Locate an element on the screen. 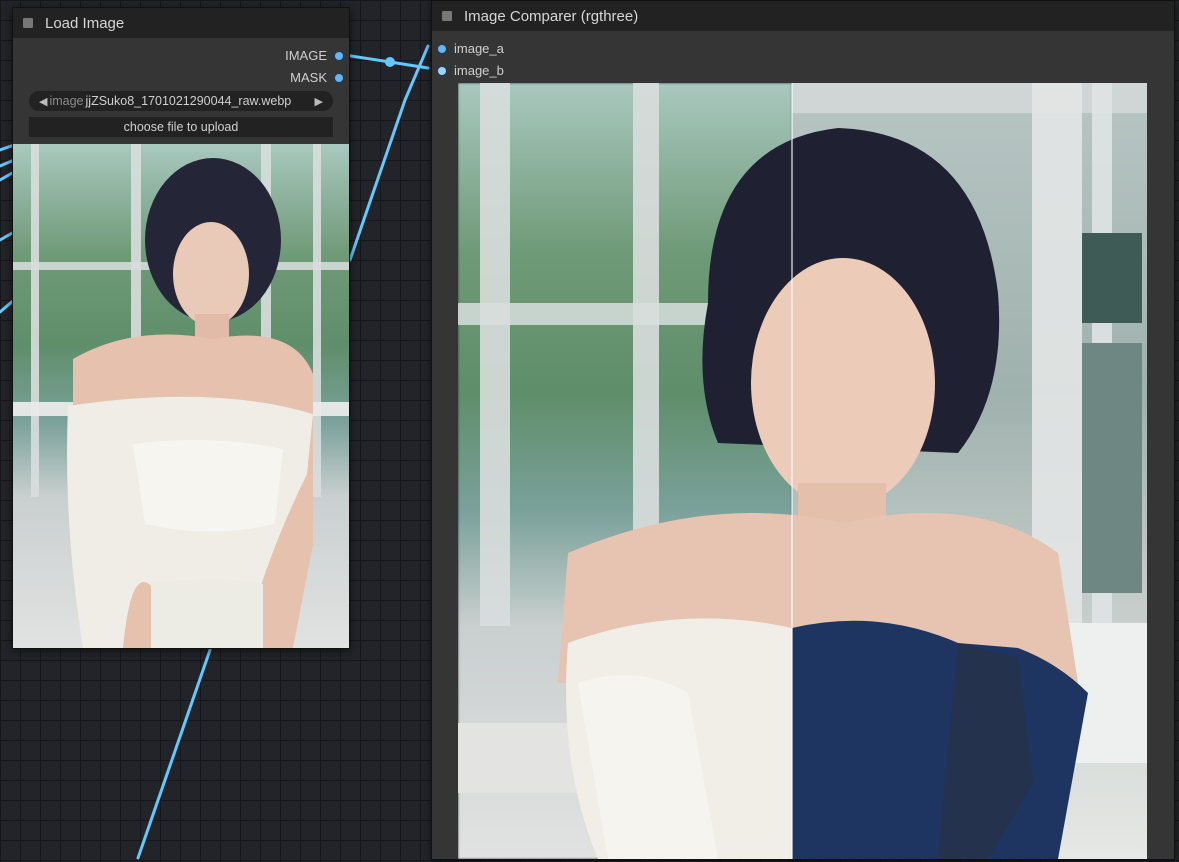 The image size is (1179, 862). node-title: Image Comparer (rgthree) is located at coordinates (551, 16).